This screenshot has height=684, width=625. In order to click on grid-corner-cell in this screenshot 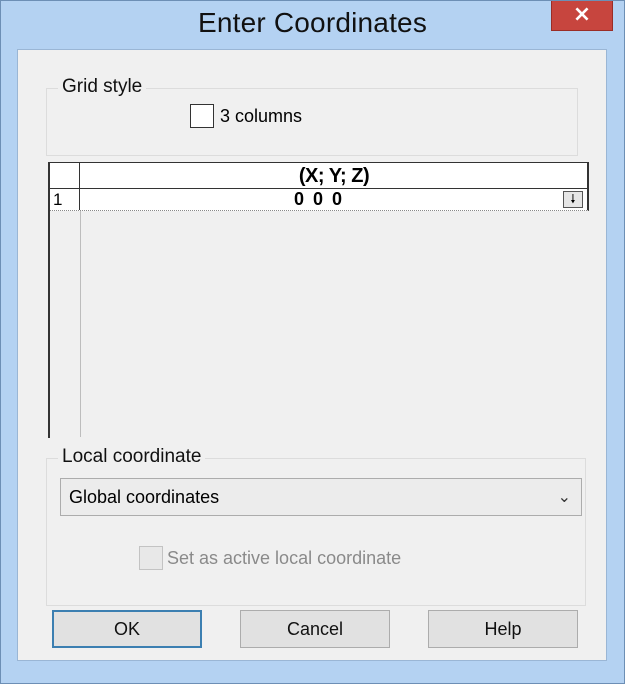, I will do `click(65, 175)`.